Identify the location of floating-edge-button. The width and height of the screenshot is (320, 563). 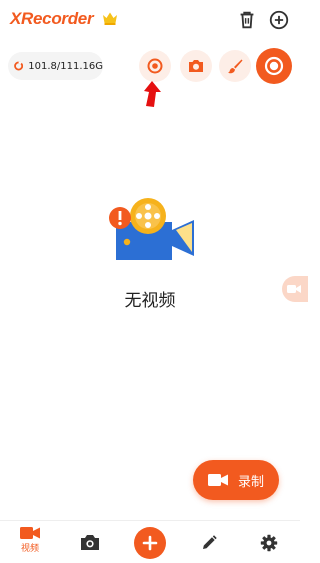
(295, 289).